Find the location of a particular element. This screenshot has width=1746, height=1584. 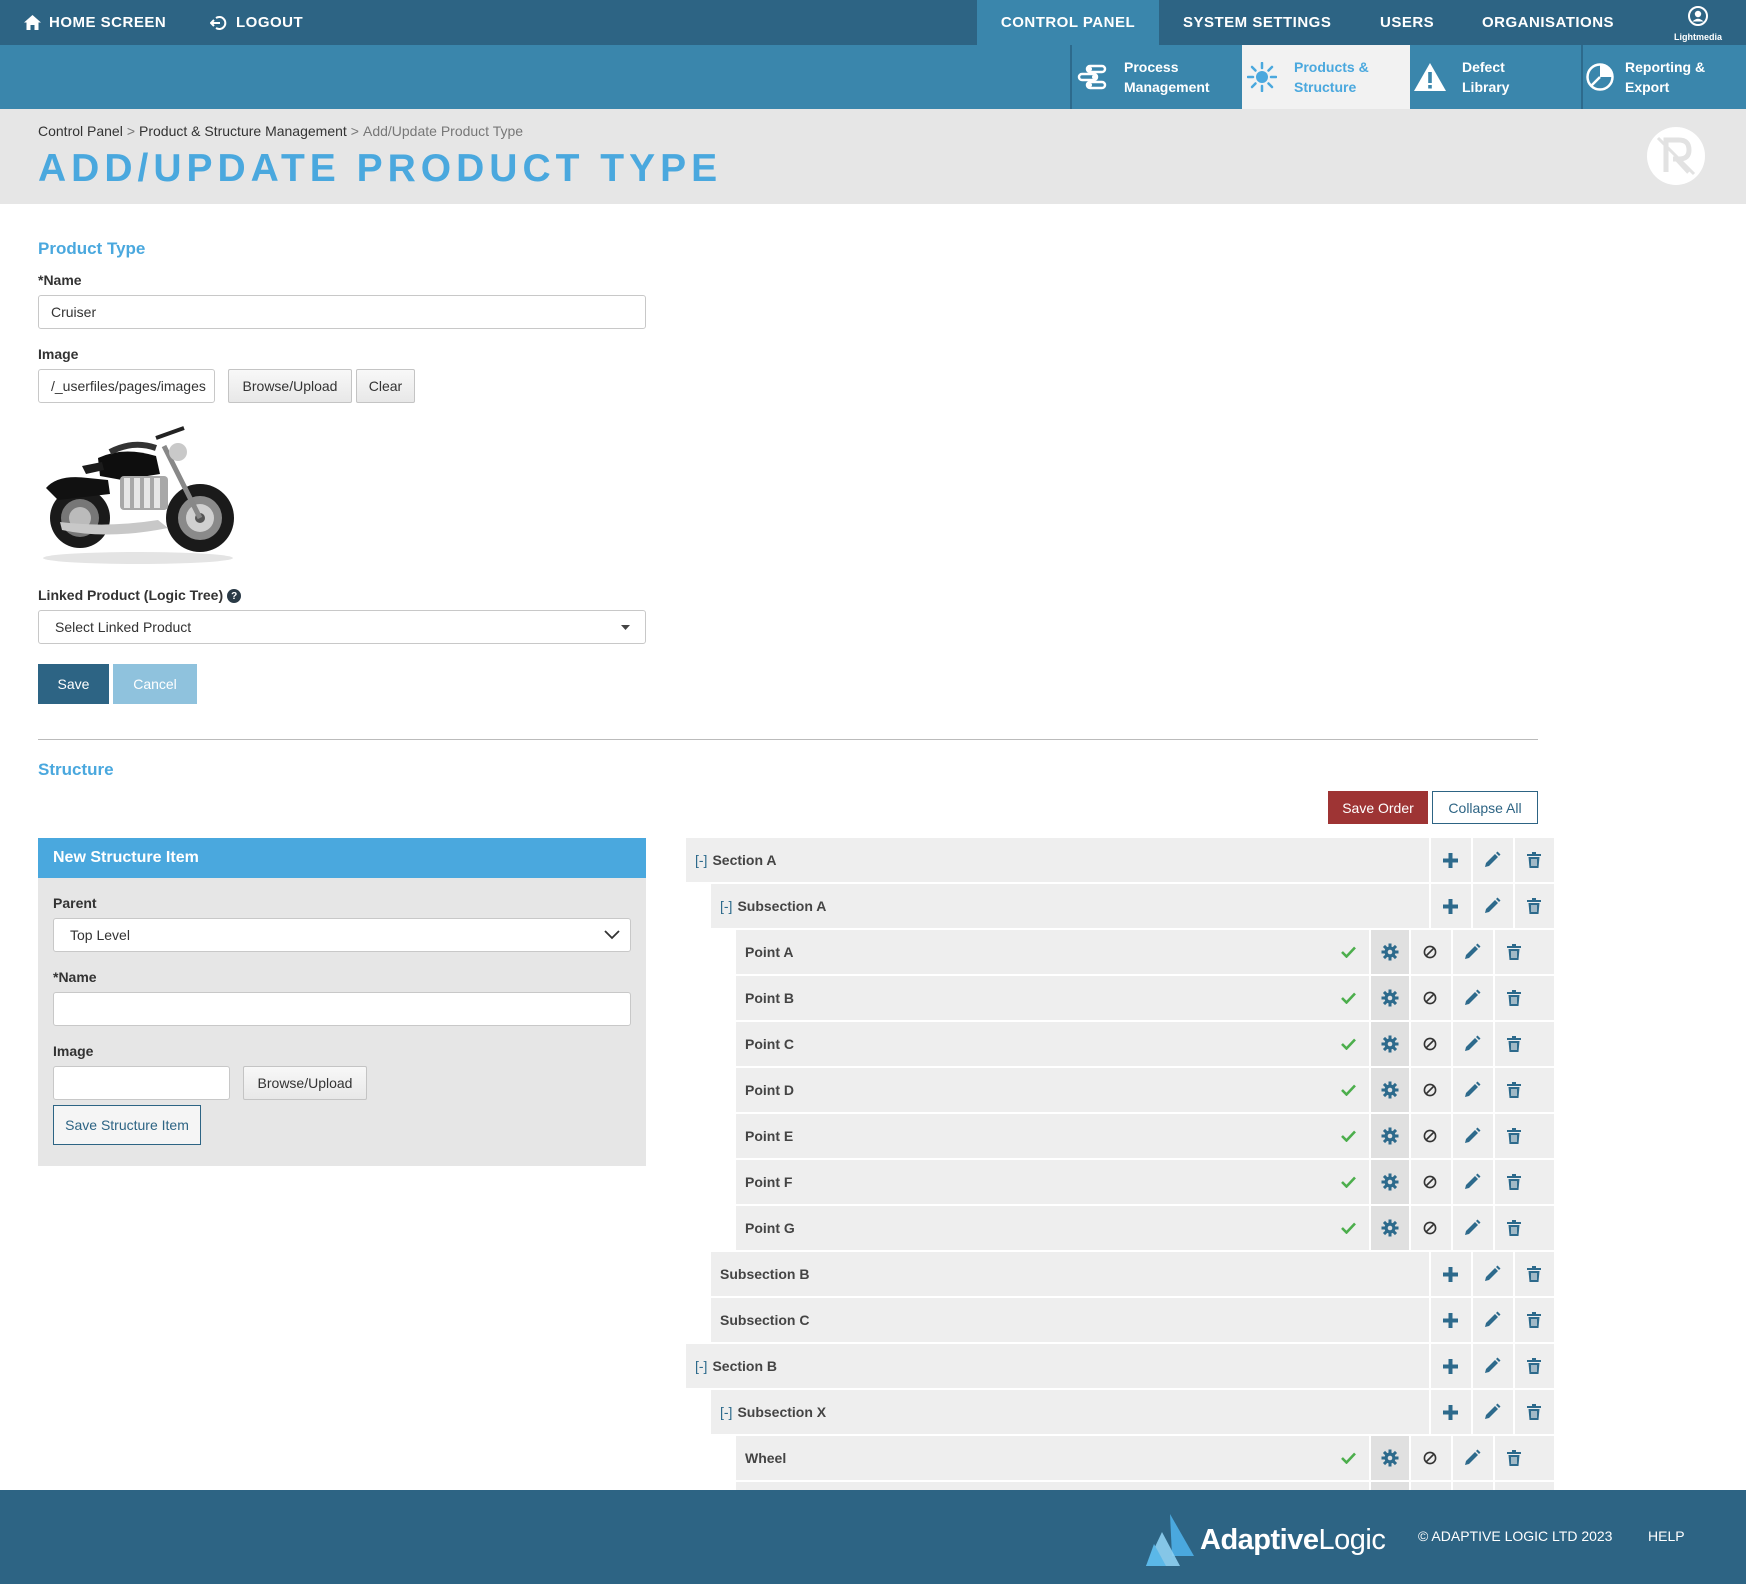

tab-process-management: Process Management is located at coordinates (1156, 77).